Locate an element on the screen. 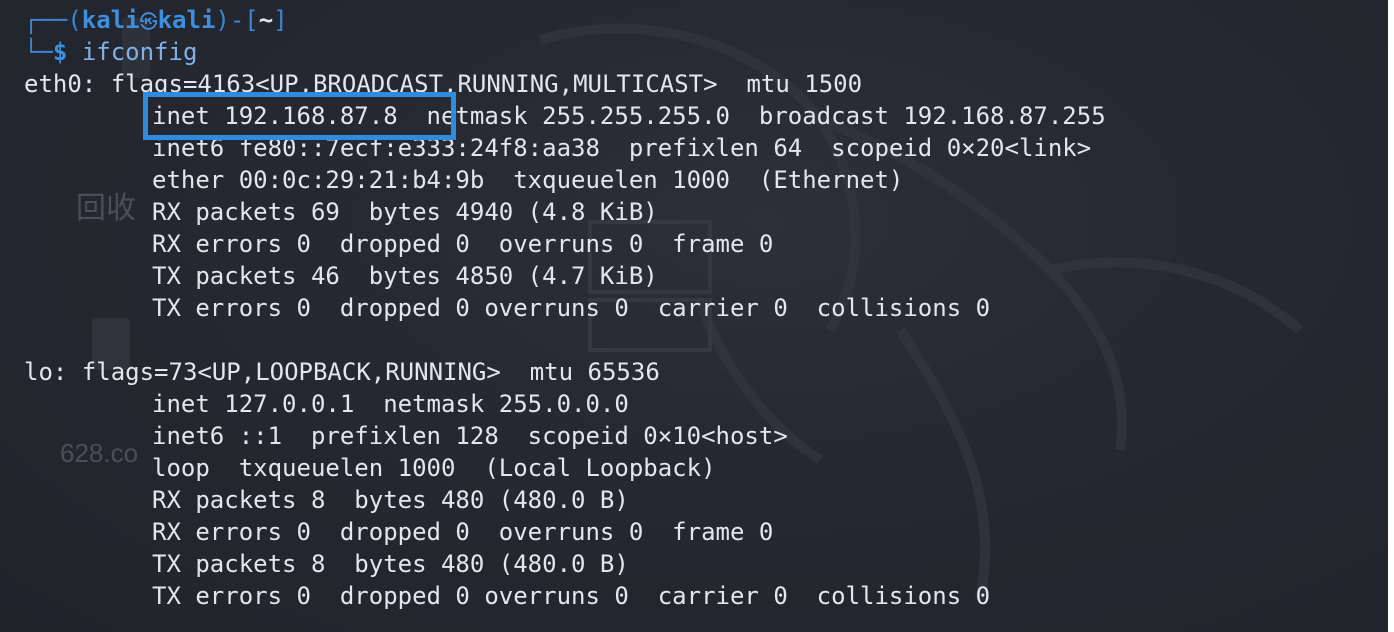 This screenshot has width=1394, height=632. lo-rx-packets: RX packets 8 bytes 480 (480.0 B) is located at coordinates (390, 500).